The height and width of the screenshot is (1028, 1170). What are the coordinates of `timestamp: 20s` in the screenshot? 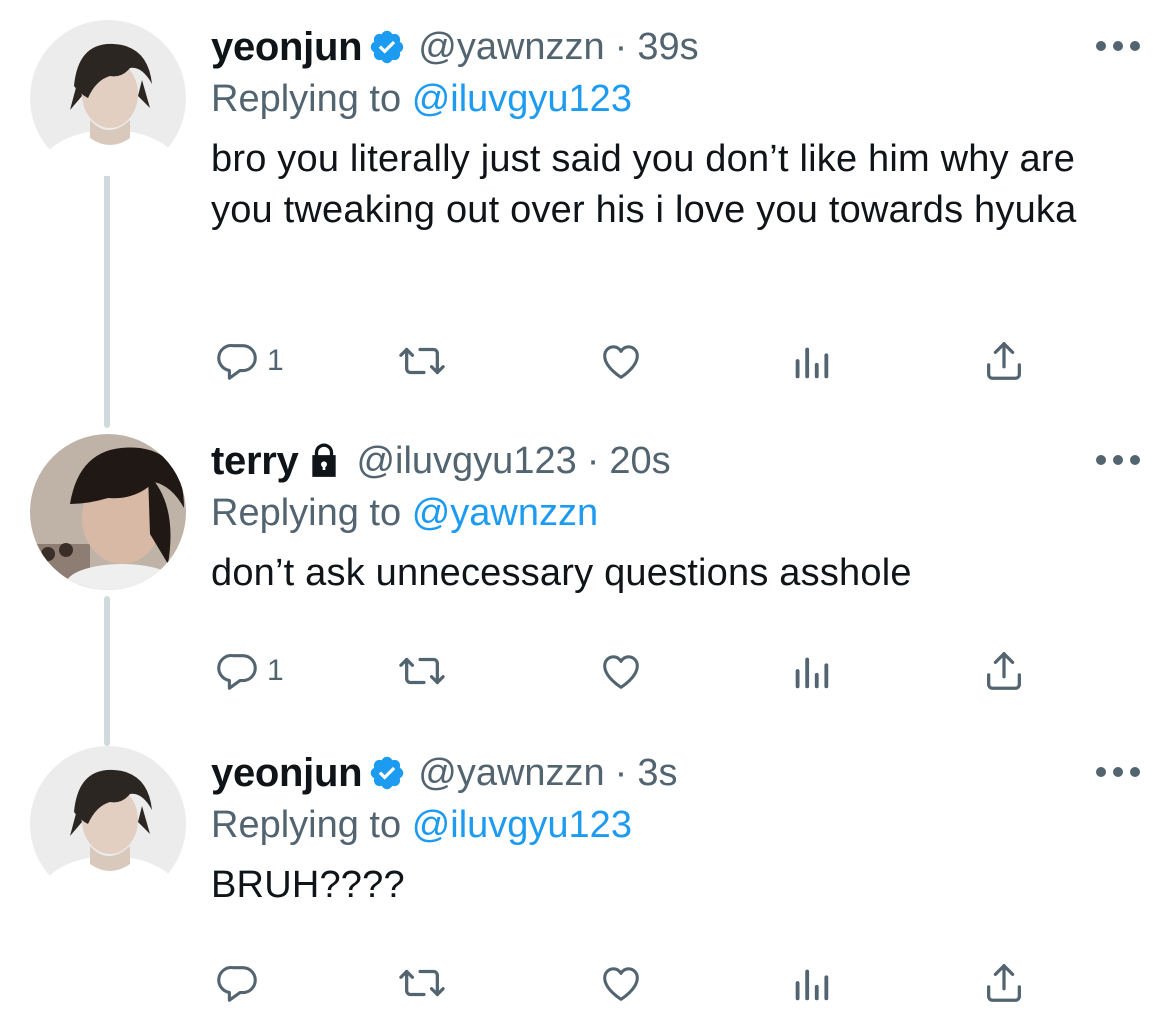 It's located at (639, 461).